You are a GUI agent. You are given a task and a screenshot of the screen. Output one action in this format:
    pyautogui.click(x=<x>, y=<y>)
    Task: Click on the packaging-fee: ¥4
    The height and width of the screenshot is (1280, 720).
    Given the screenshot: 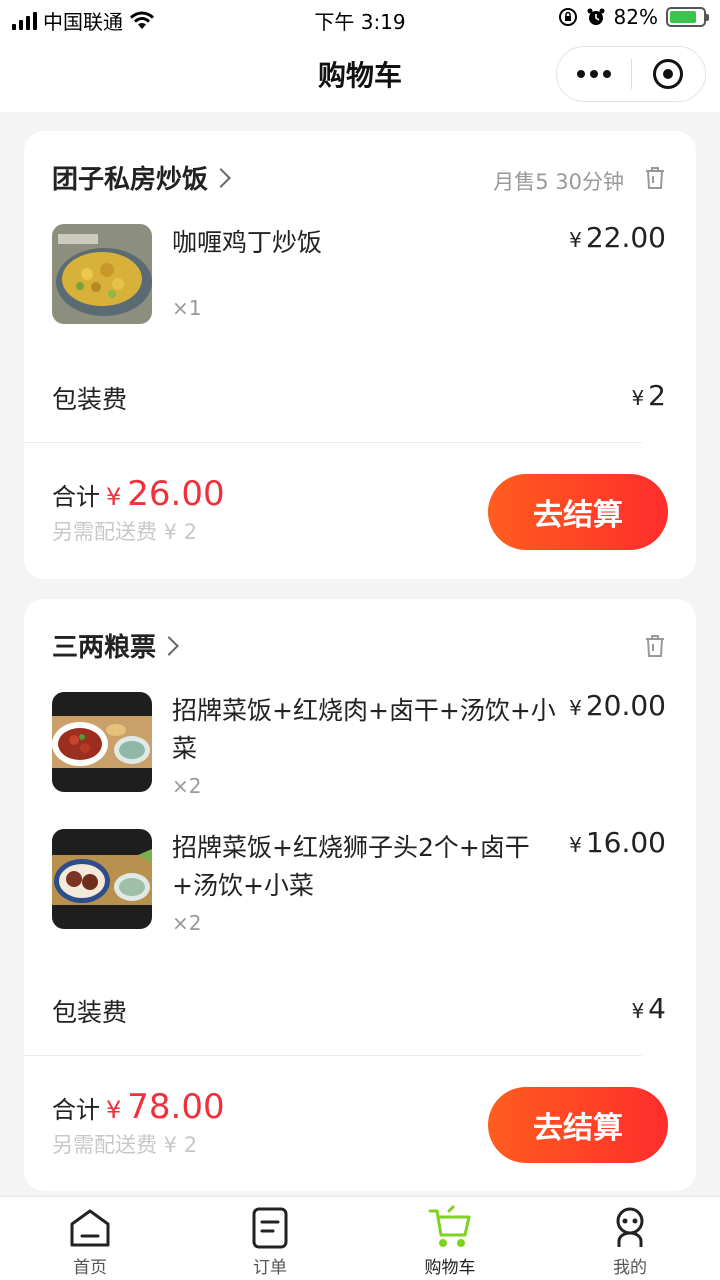 What is the action you would take?
    pyautogui.click(x=648, y=1008)
    